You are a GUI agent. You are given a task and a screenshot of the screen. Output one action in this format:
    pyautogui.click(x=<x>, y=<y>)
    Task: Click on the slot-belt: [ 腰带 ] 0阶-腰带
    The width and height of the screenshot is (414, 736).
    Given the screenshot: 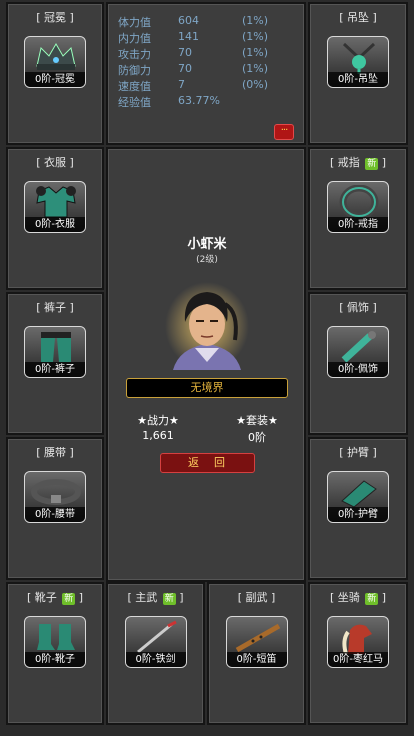 What is the action you would take?
    pyautogui.click(x=55, y=508)
    